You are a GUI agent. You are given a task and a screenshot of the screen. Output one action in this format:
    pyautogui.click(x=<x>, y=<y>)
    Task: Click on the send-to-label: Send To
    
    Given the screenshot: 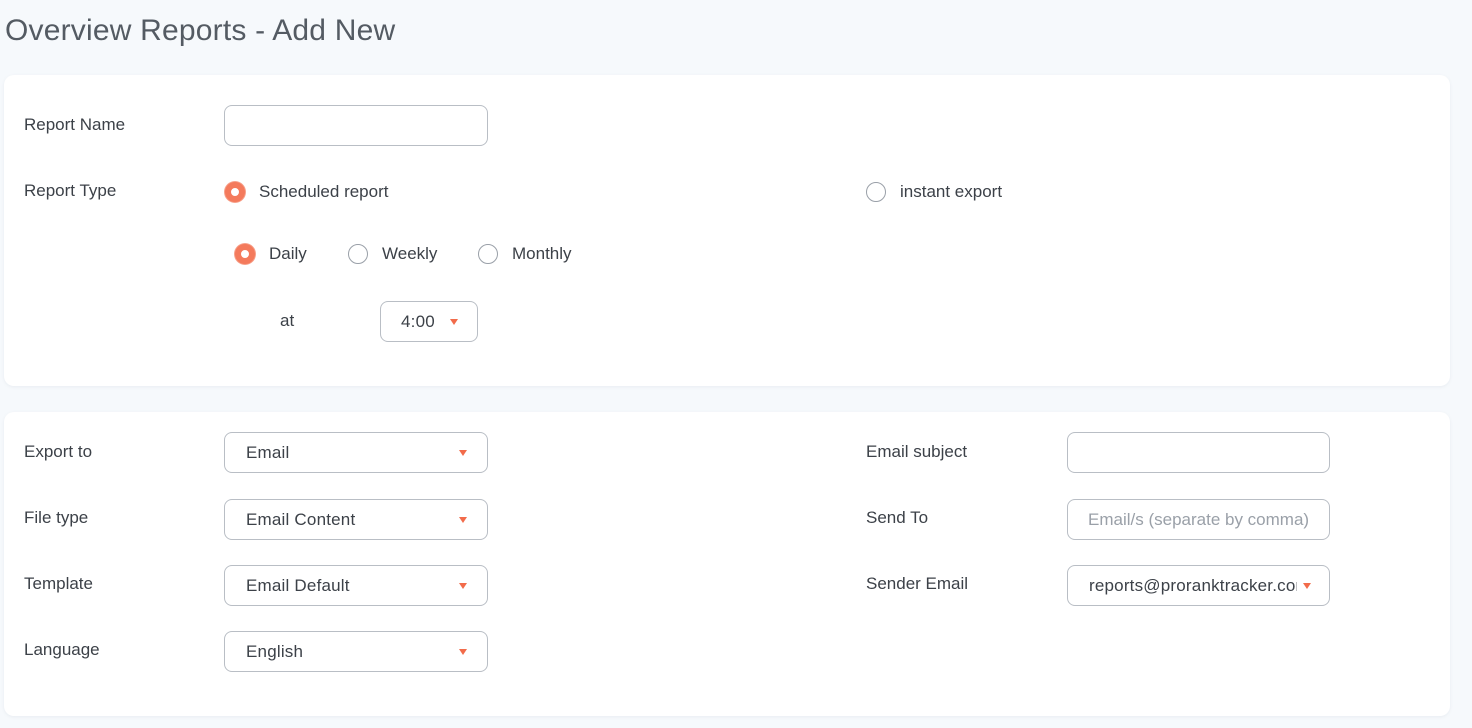 What is the action you would take?
    pyautogui.click(x=897, y=517)
    